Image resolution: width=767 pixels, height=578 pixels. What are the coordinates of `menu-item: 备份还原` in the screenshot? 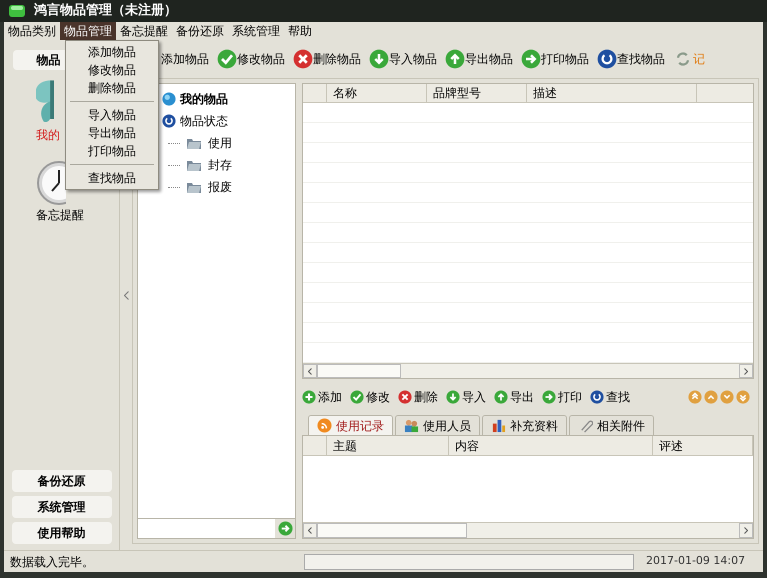 It's located at (200, 31).